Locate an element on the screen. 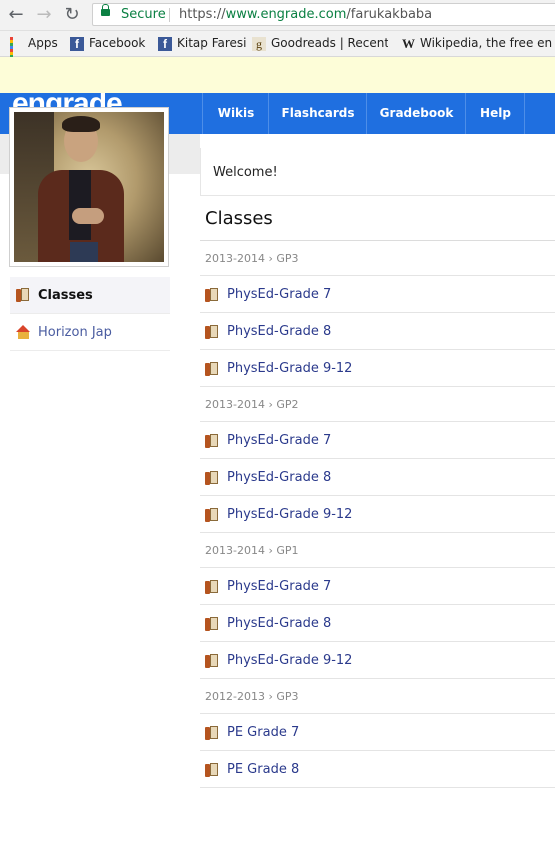 This screenshot has height=847, width=555. bookmark-goodreads: g Goodreads | Recent U is located at coordinates (320, 43).